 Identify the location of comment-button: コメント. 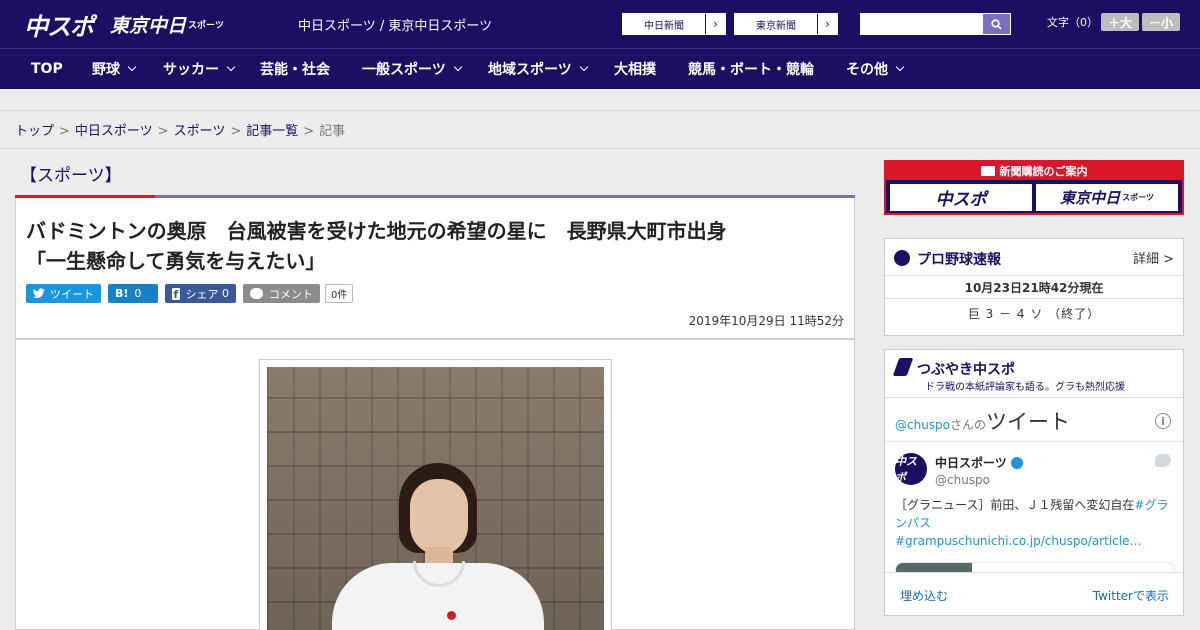
(281, 293).